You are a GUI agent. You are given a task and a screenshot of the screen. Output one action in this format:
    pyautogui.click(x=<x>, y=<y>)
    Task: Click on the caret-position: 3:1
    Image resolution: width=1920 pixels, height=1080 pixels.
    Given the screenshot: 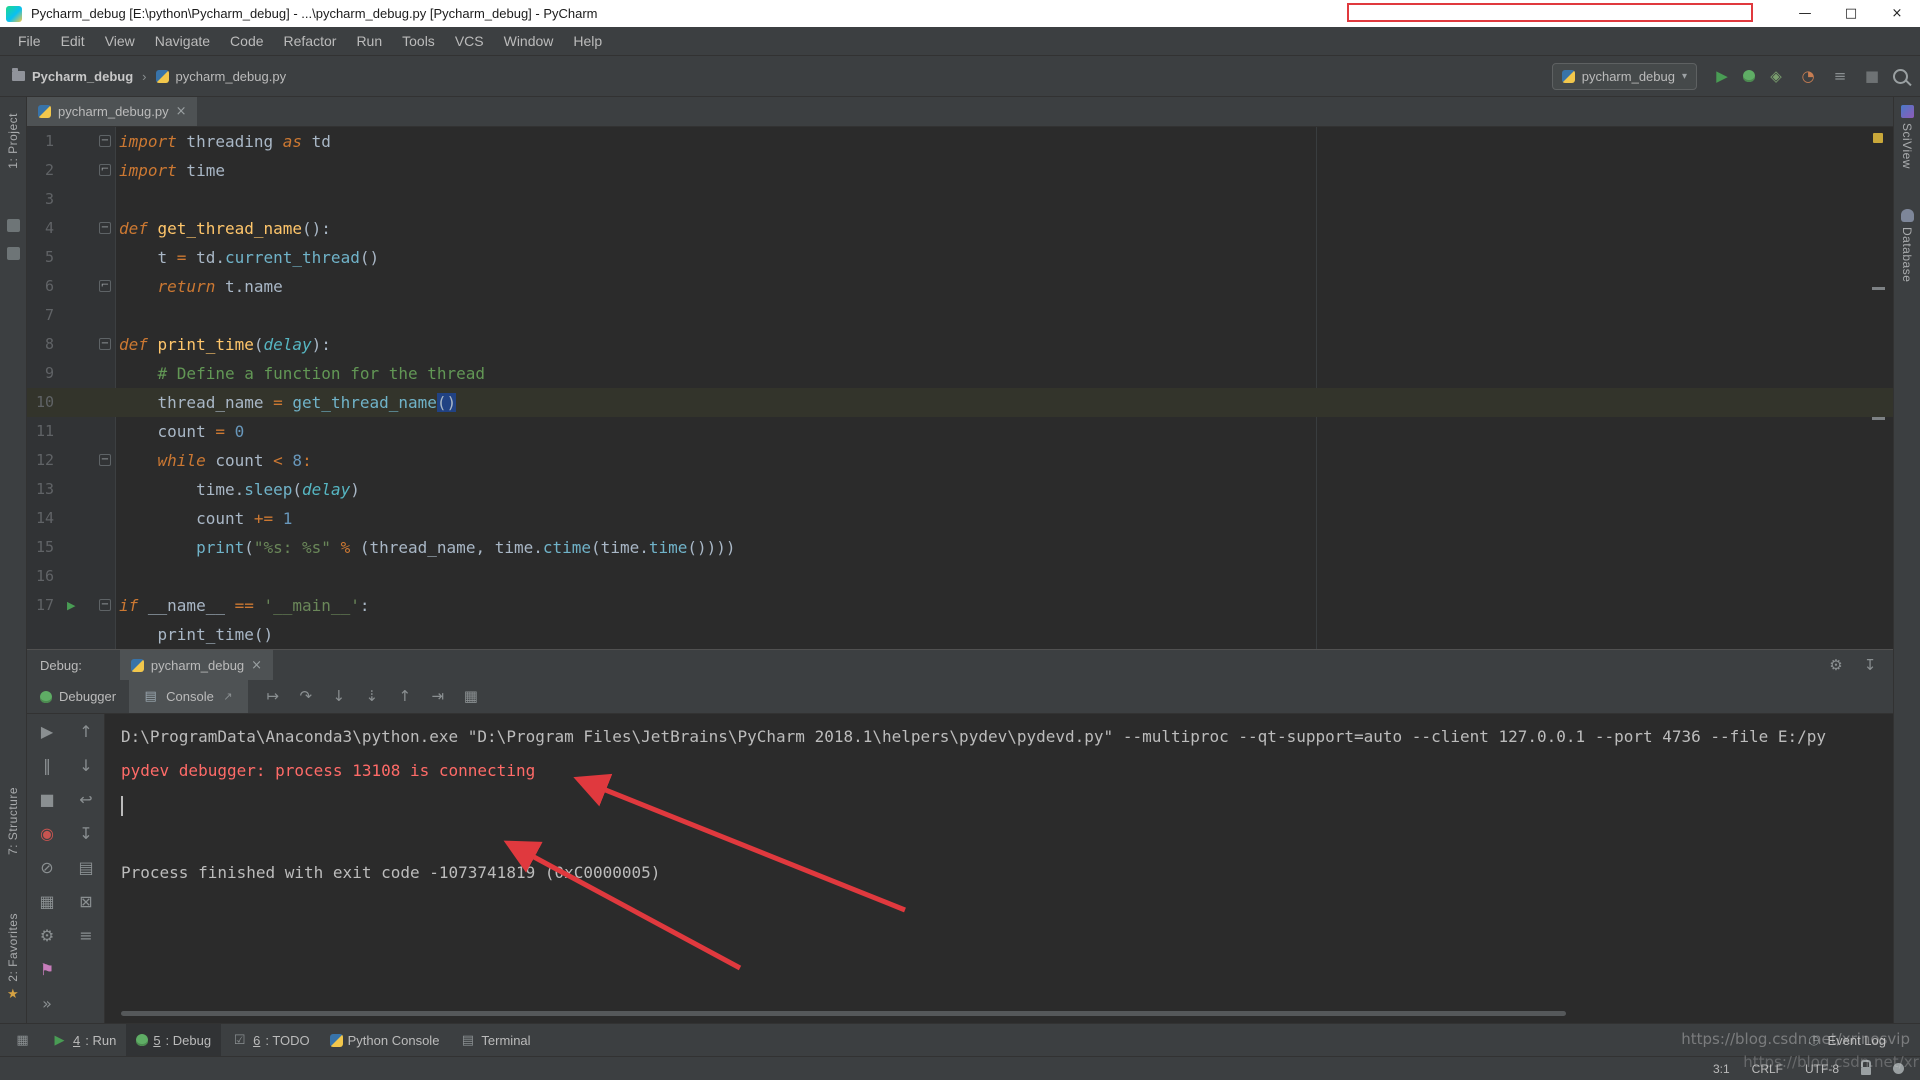 What is the action you would take?
    pyautogui.click(x=1721, y=1069)
    